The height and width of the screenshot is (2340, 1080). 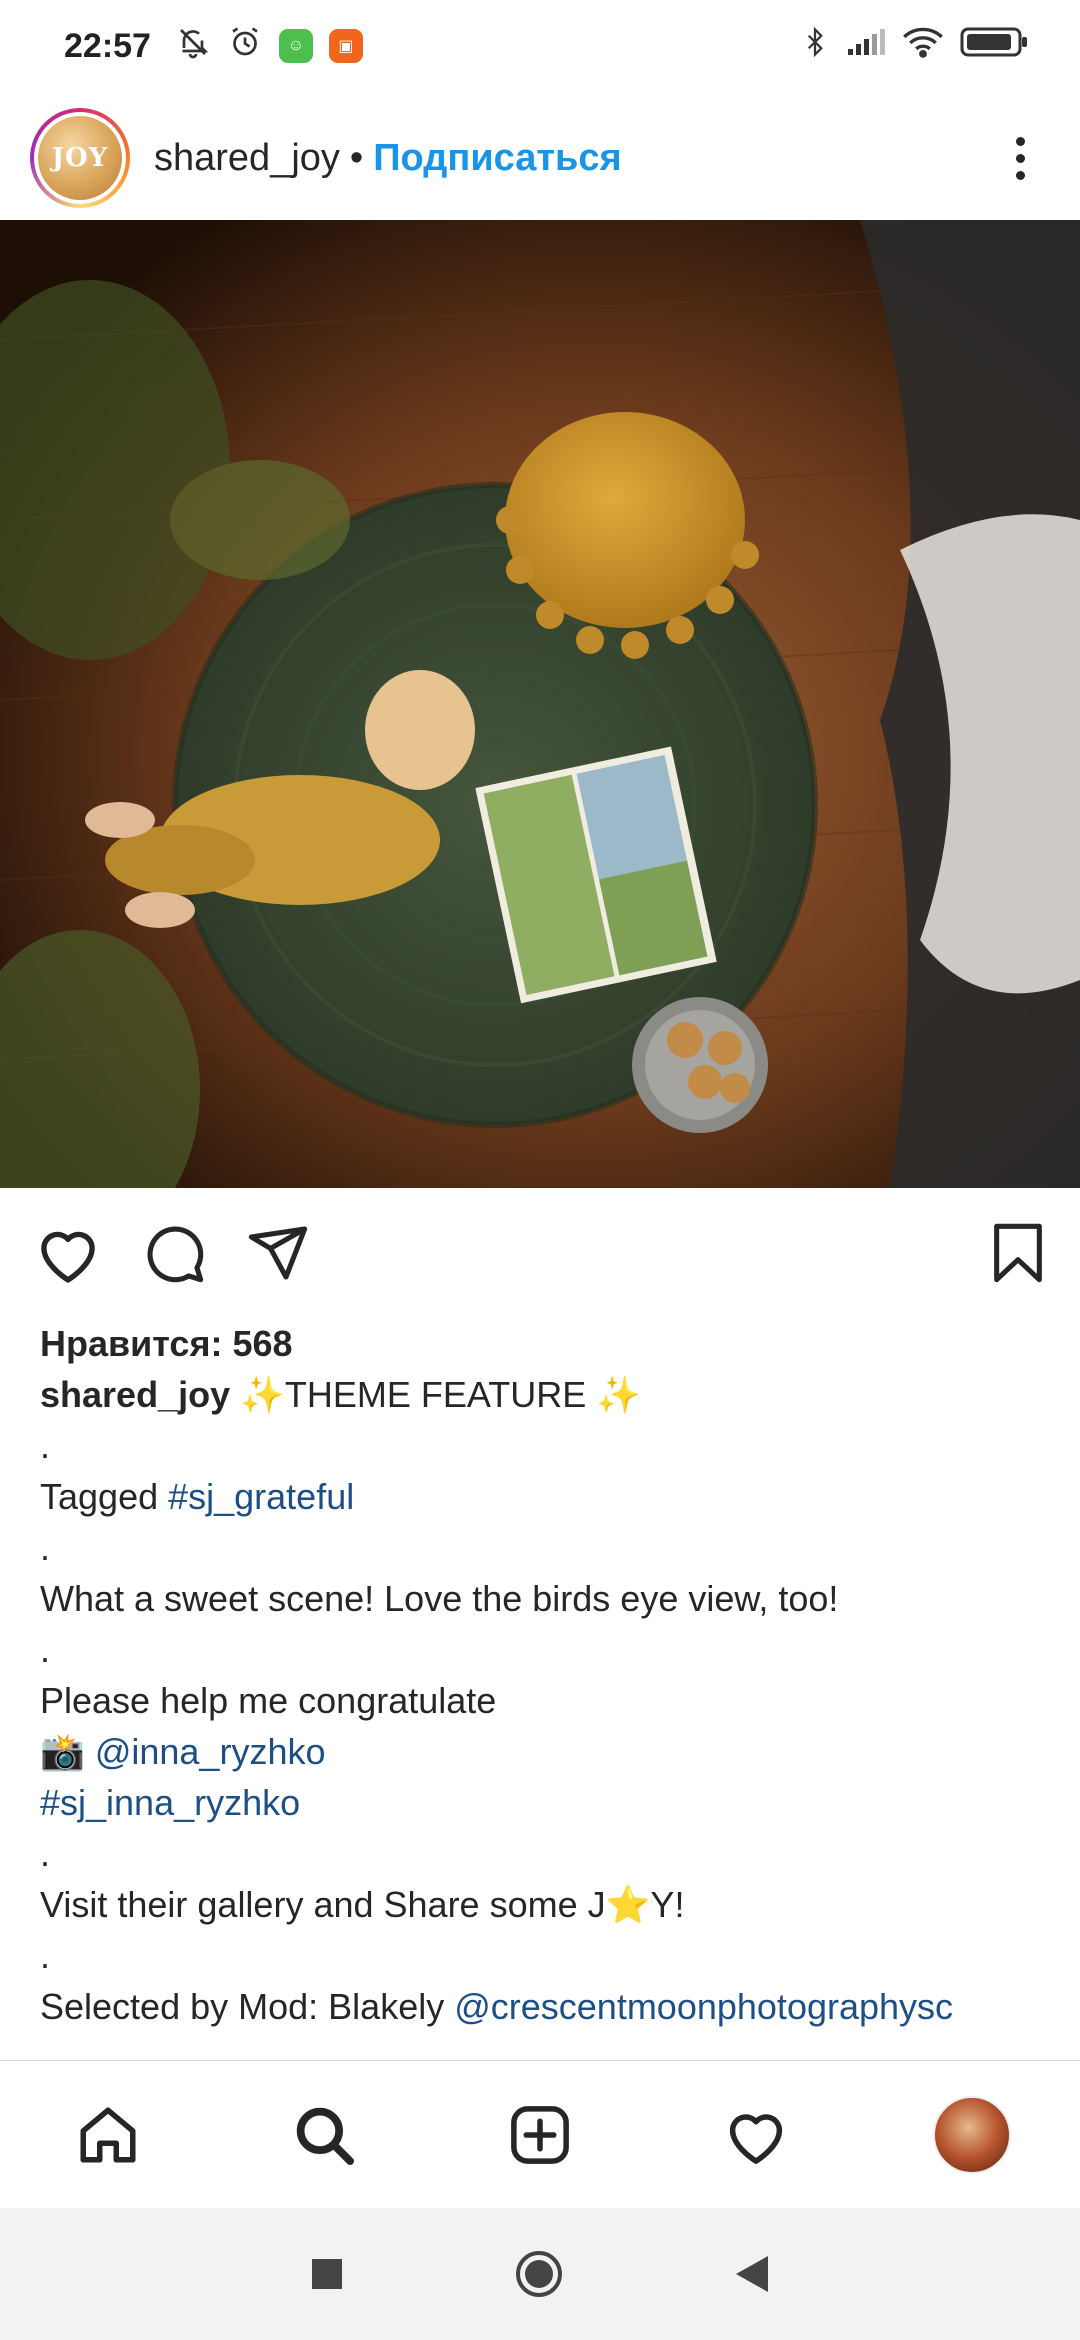 What do you see at coordinates (545, 1802) in the screenshot?
I see `hashtag-sj-inna-ryzhko: #sj_inna_ryzhko` at bounding box center [545, 1802].